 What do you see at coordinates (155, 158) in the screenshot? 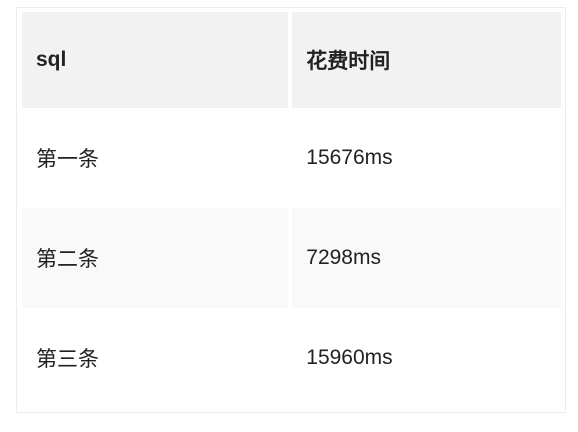
I see `cell-sql: 第一条` at bounding box center [155, 158].